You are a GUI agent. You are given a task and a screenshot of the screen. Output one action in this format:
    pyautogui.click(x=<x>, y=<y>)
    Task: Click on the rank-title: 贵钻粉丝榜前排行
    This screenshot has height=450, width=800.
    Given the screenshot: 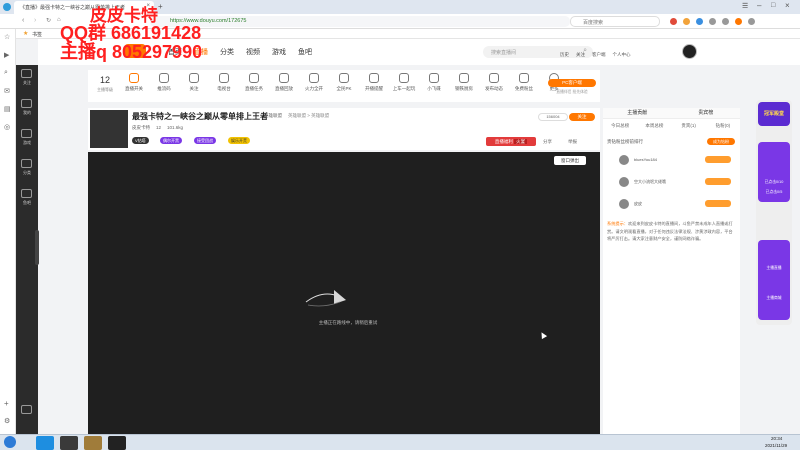 What is the action you would take?
    pyautogui.click(x=625, y=141)
    